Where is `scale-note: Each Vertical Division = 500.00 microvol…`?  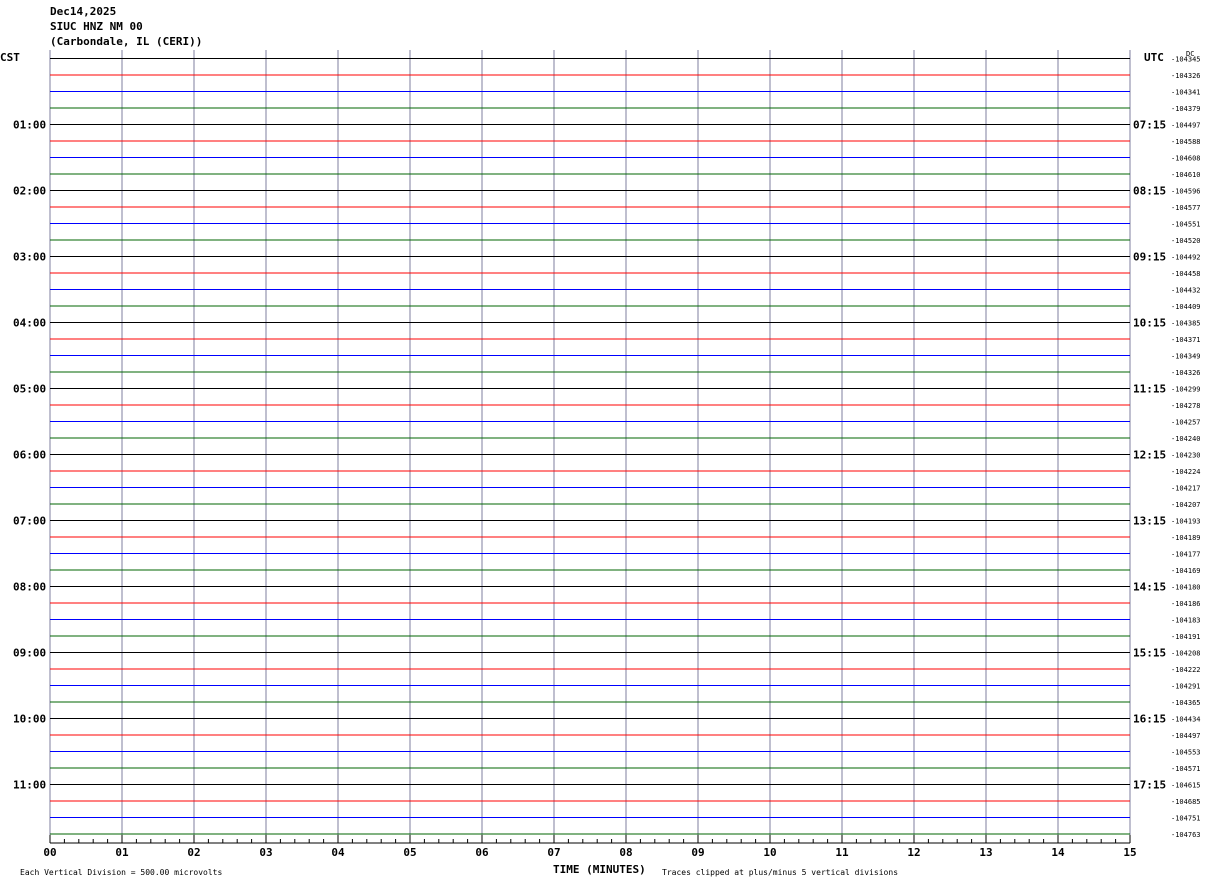
scale-note: Each Vertical Division = 500.00 microvol… is located at coordinates (121, 872).